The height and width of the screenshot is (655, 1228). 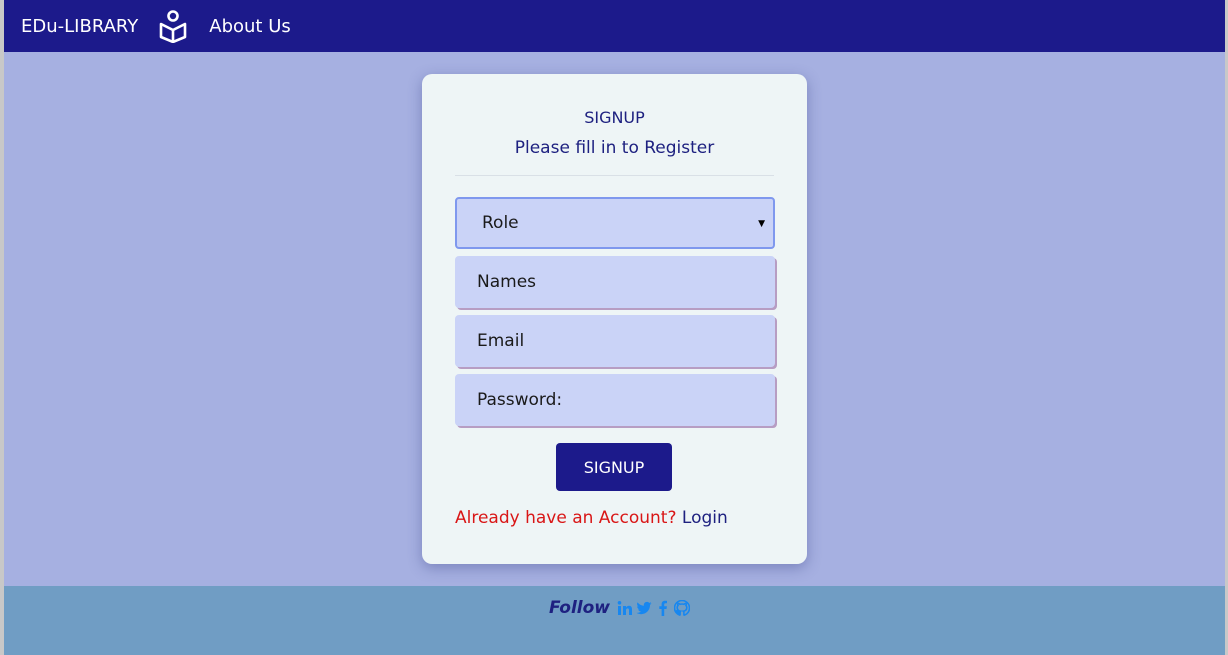 What do you see at coordinates (173, 26) in the screenshot?
I see `book-reader-icon` at bounding box center [173, 26].